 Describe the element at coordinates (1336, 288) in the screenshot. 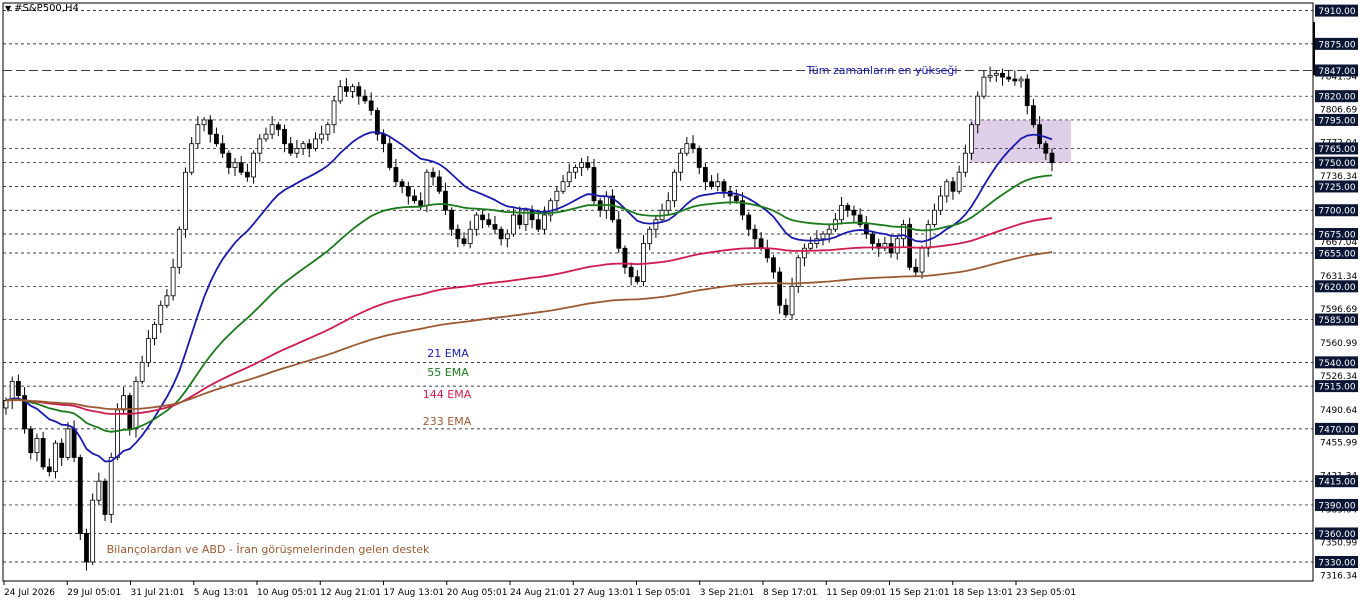

I see `level-price-label: 7620.00` at that location.